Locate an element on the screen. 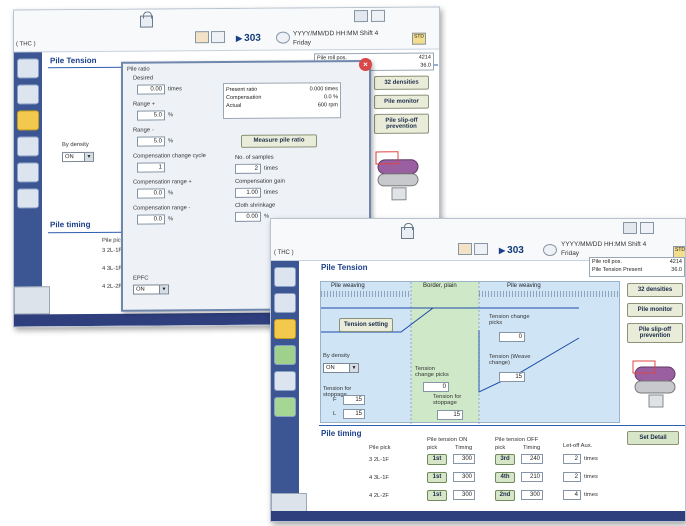  letoff-field: 4 is located at coordinates (572, 495).